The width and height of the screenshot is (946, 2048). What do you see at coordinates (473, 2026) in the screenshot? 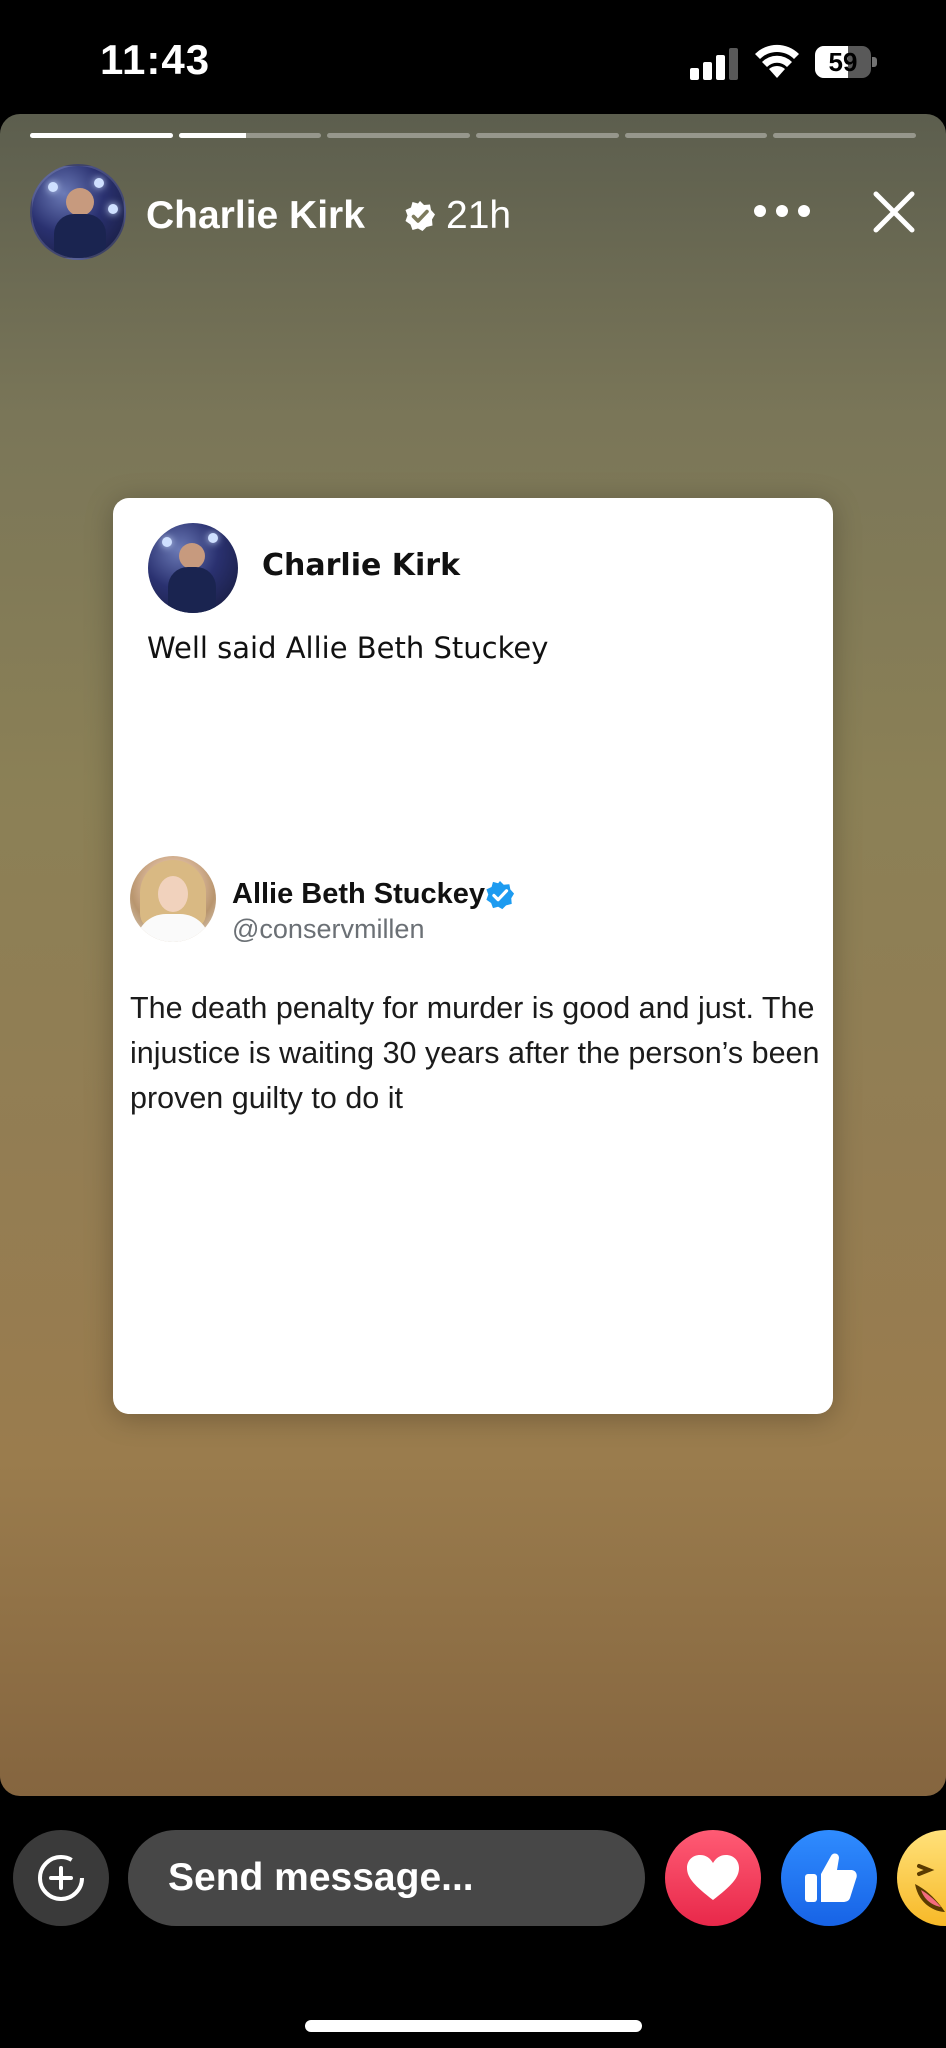
I see `home-indicator` at bounding box center [473, 2026].